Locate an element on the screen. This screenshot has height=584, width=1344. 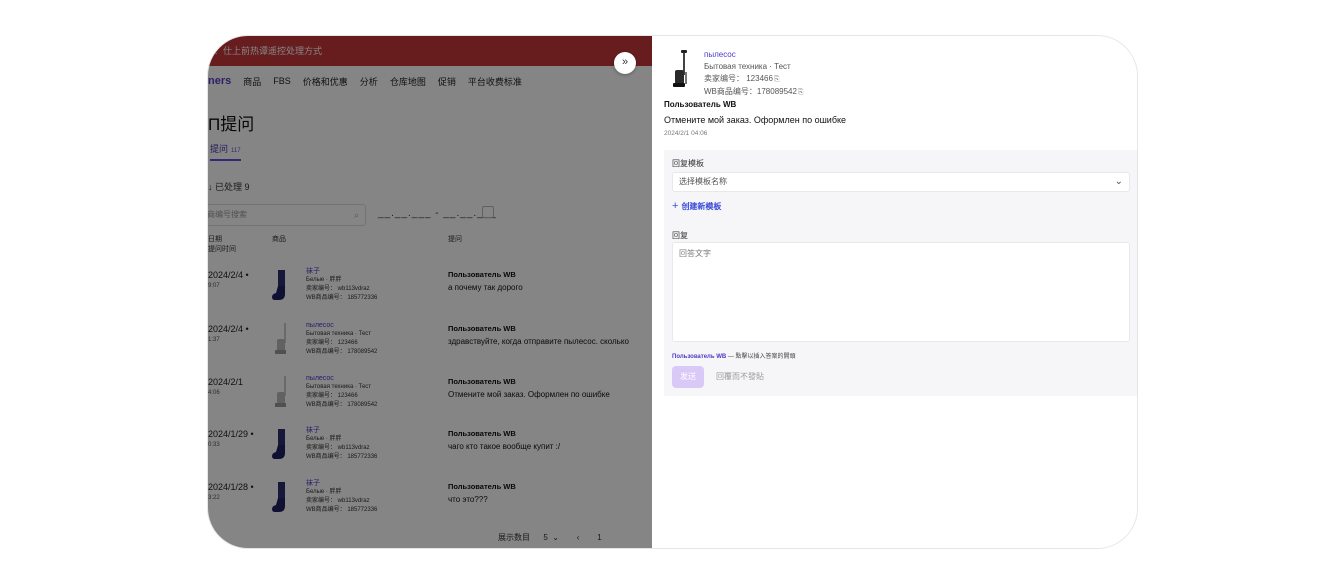
create-template-button: + 创建新模板 is located at coordinates (696, 206).